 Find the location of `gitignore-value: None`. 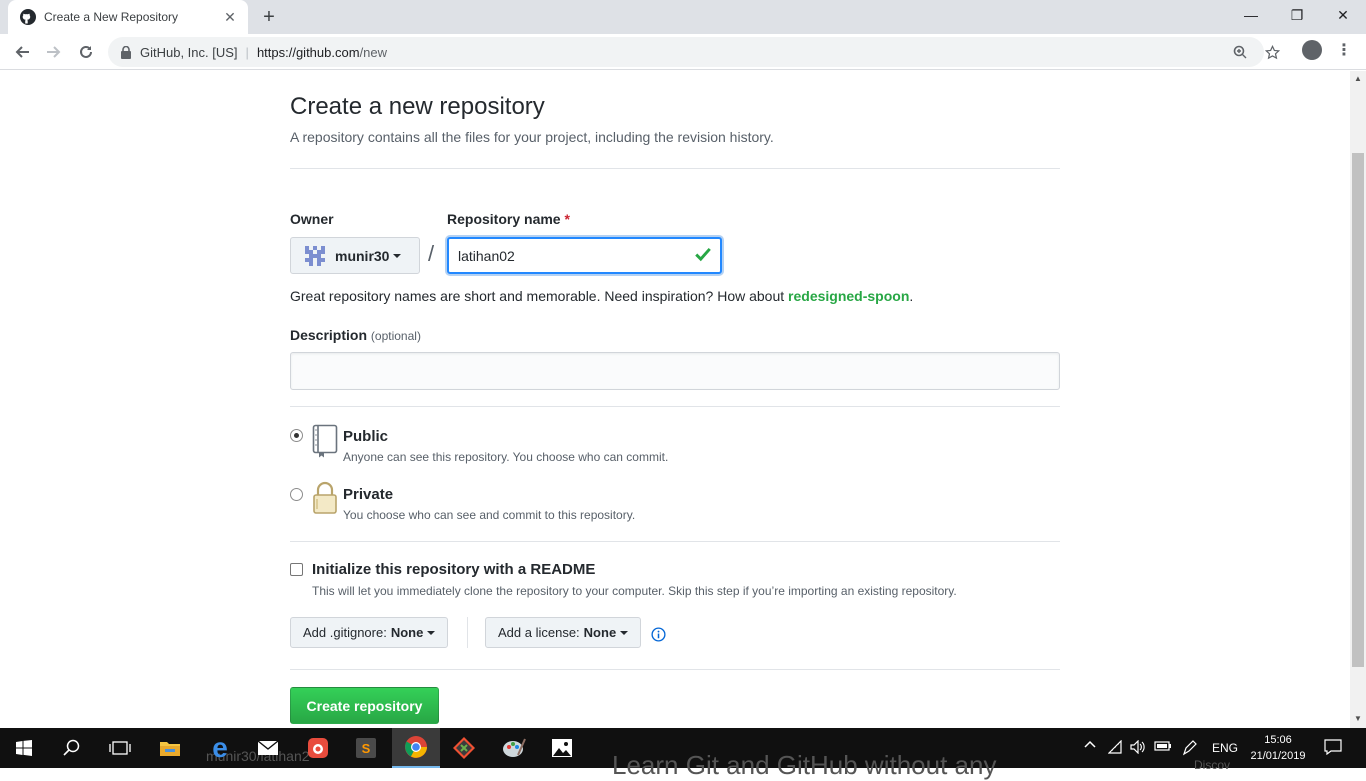

gitignore-value: None is located at coordinates (407, 632).